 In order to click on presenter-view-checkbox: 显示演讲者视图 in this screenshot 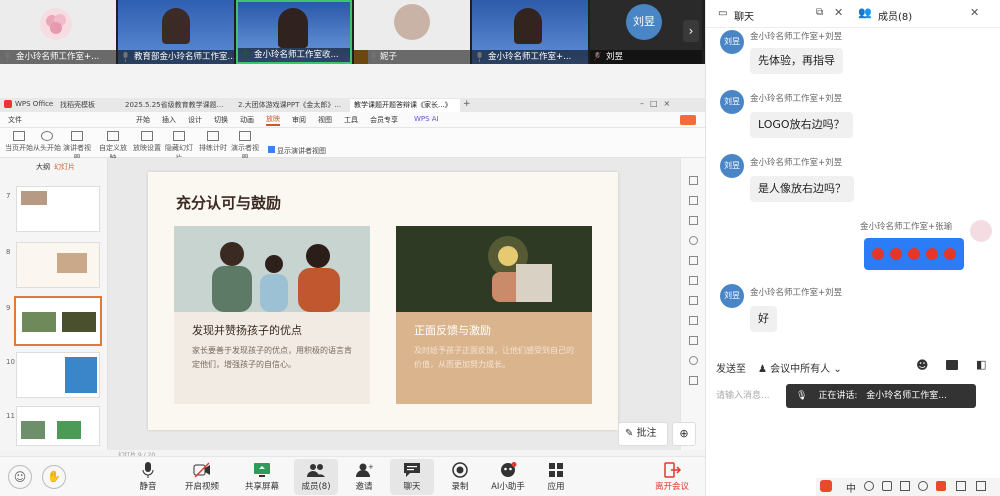, I will do `click(297, 151)`.